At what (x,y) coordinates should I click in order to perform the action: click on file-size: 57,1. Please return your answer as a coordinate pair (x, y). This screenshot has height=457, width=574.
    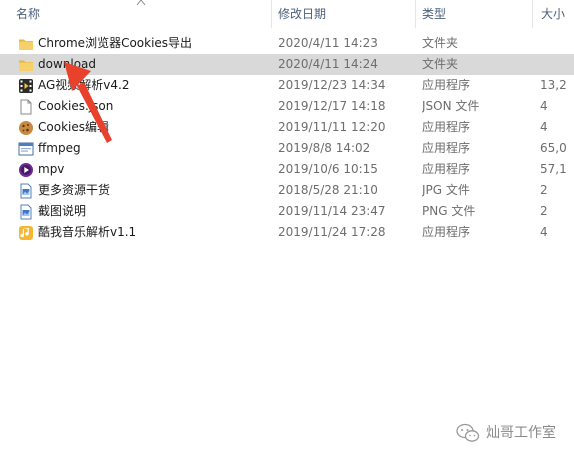
    Looking at the image, I should click on (553, 169).